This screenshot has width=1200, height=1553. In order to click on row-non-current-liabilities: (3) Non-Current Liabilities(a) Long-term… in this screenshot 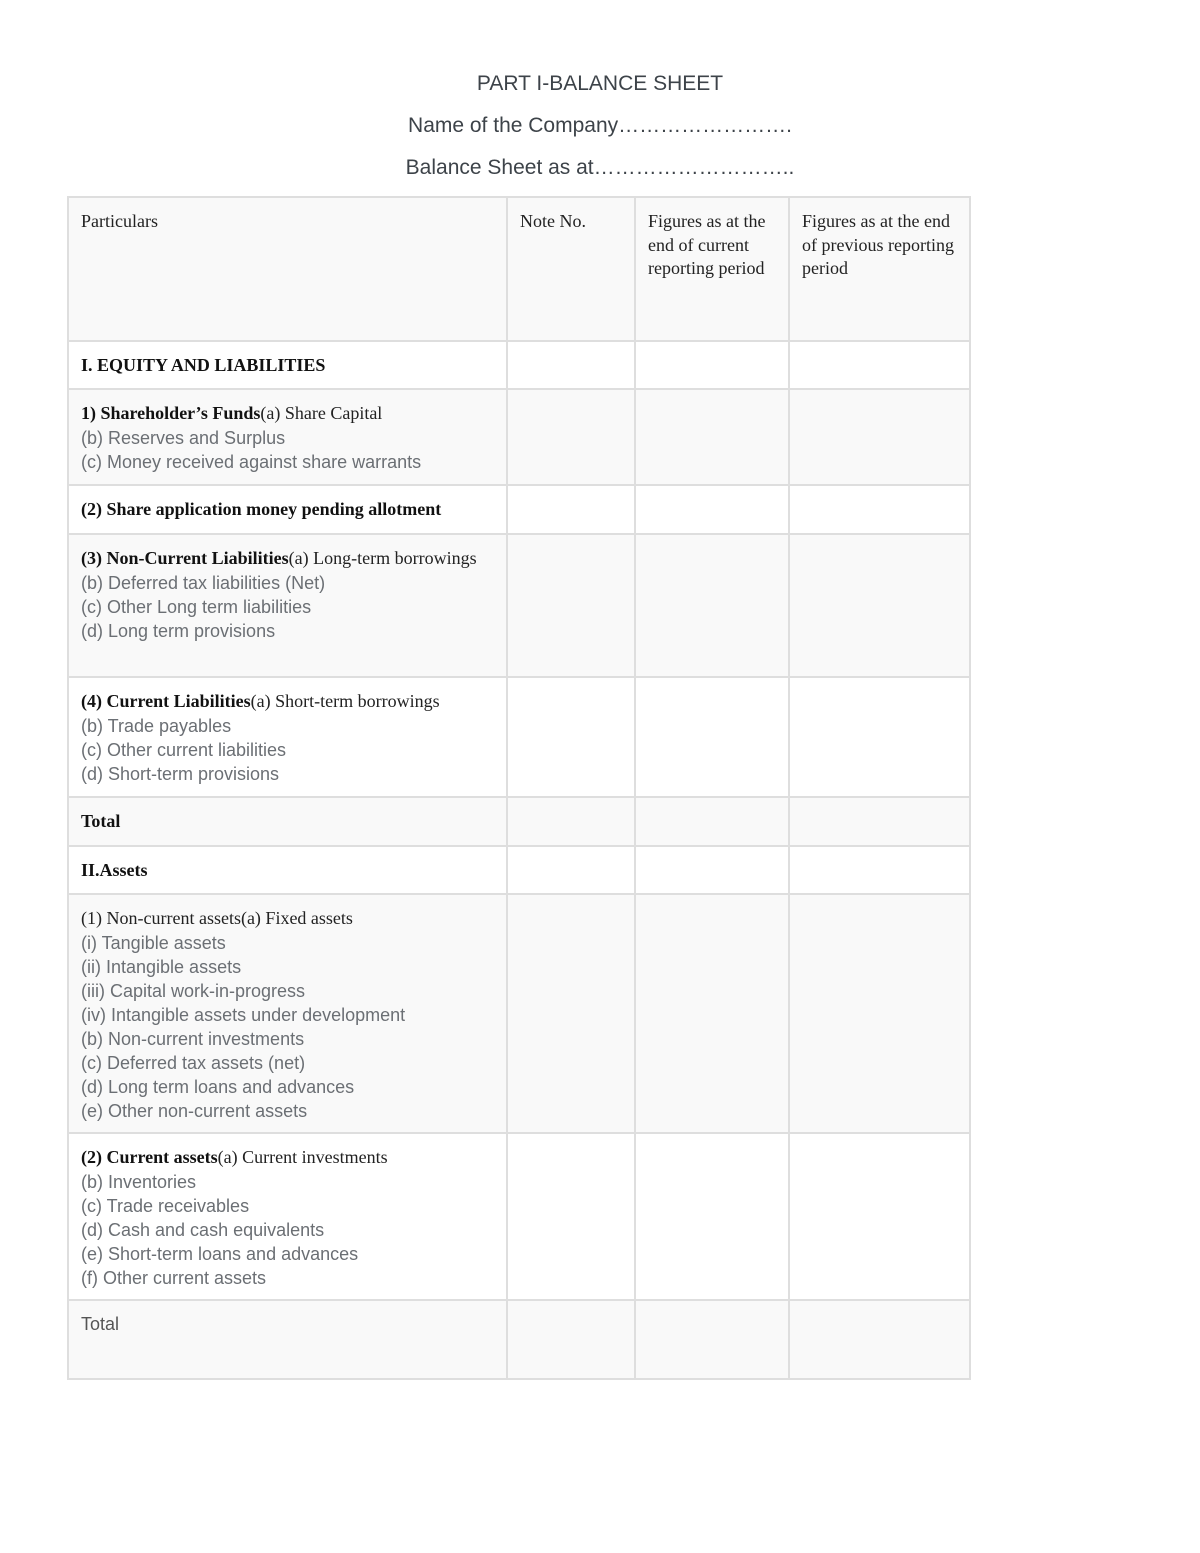, I will do `click(519, 605)`.